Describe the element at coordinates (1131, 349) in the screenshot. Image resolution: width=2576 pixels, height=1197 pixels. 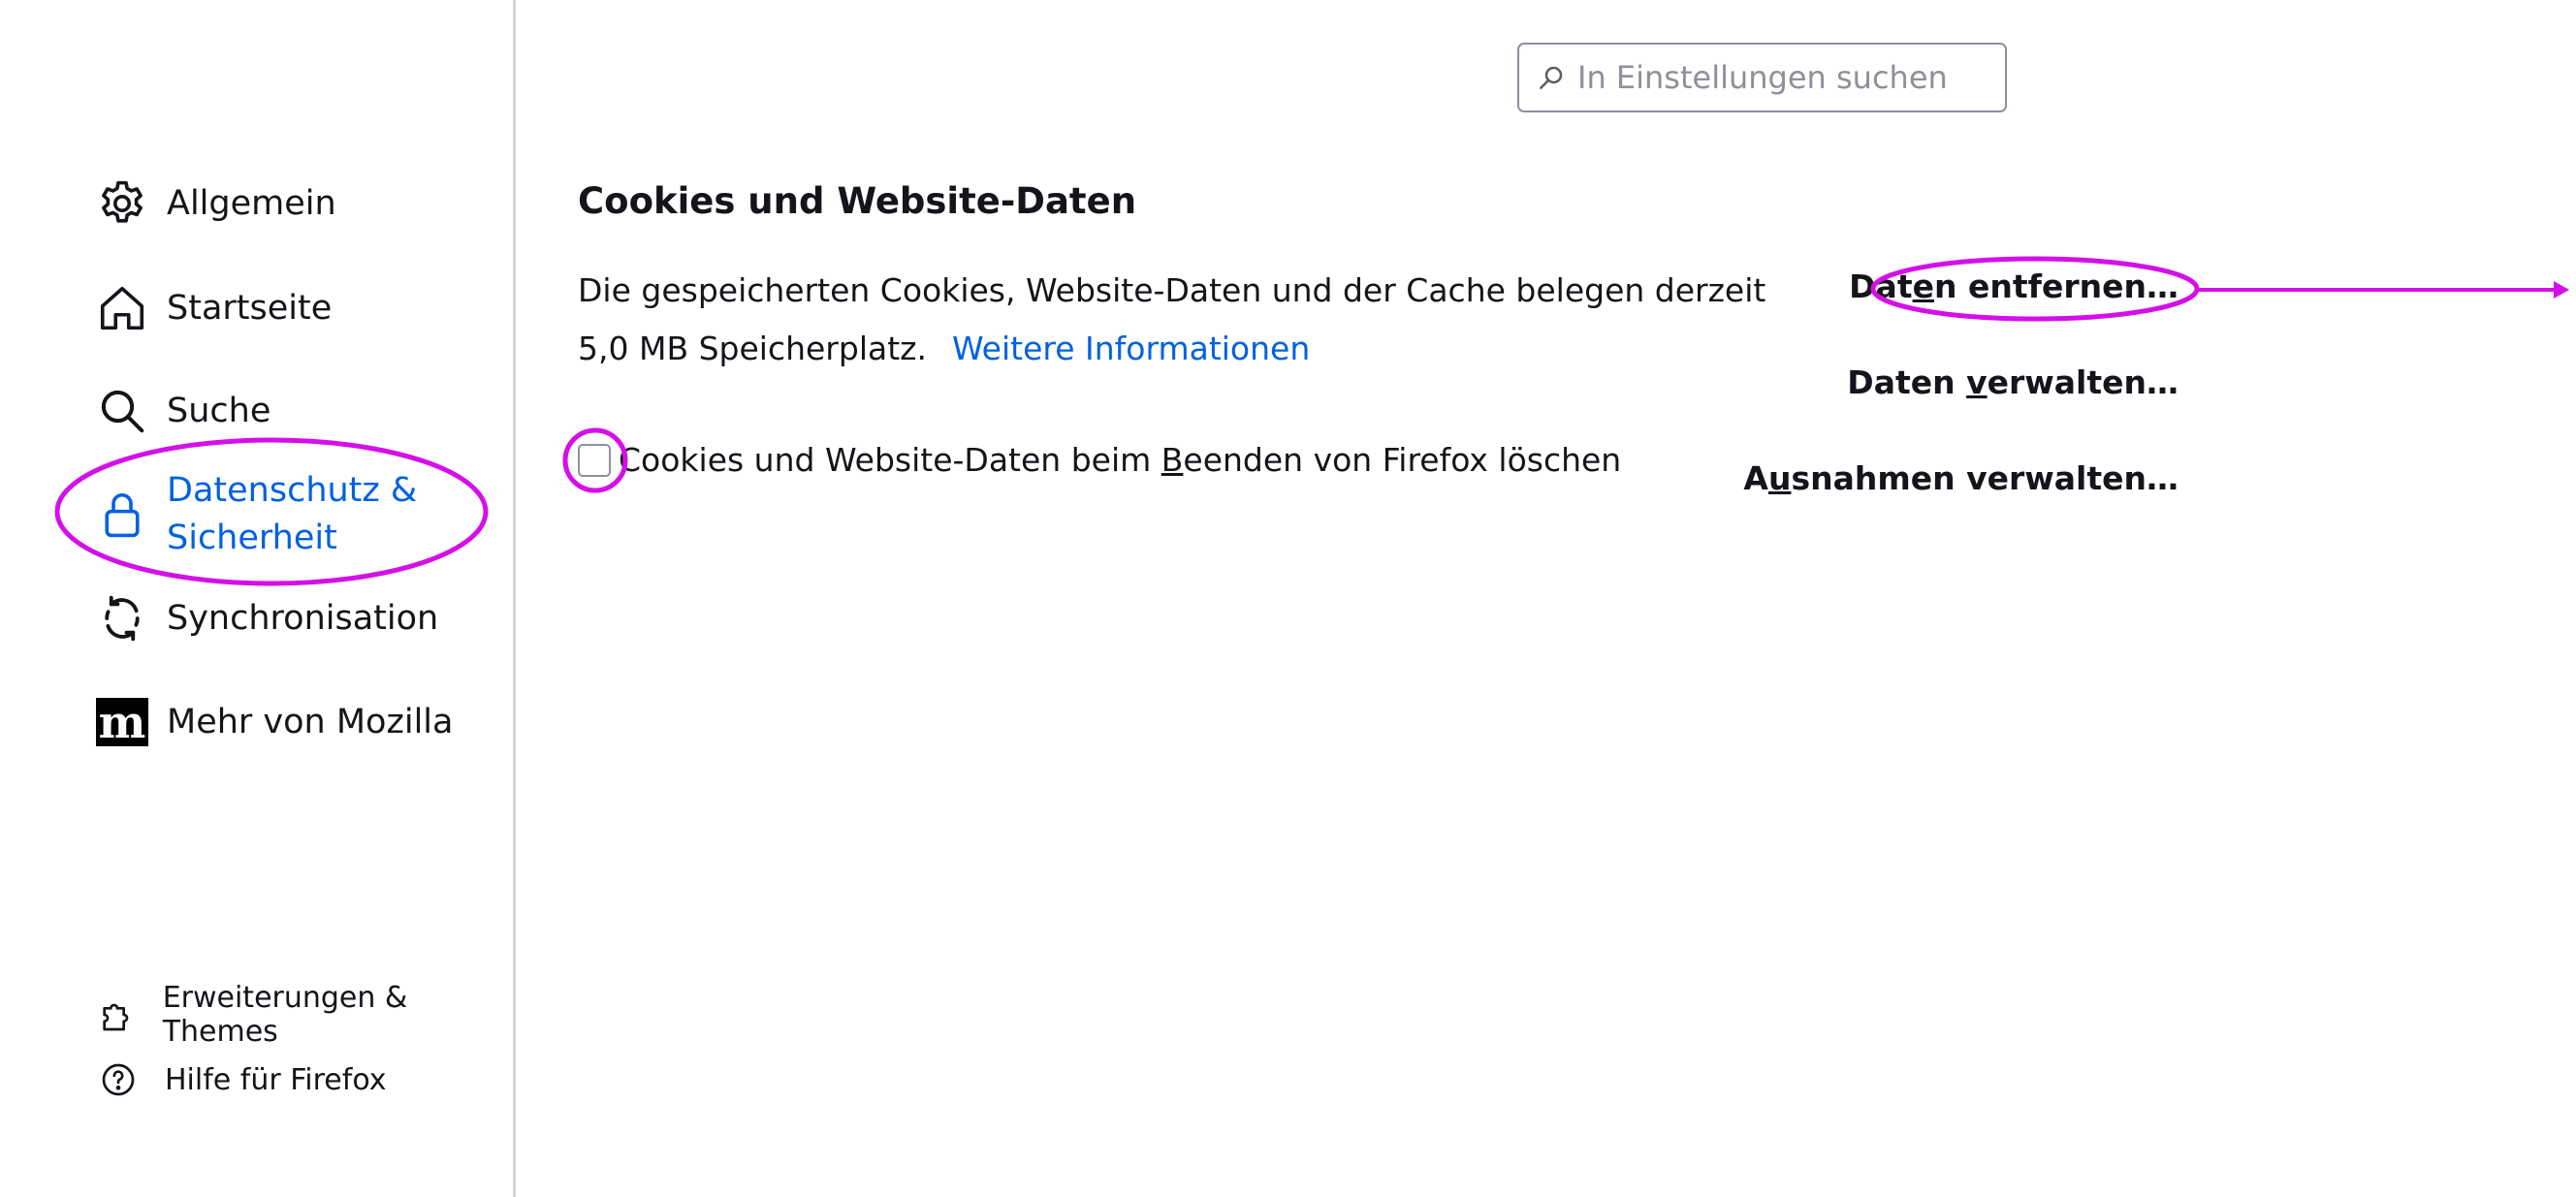
I see `learn-more-link: Weitere Informationen` at that location.